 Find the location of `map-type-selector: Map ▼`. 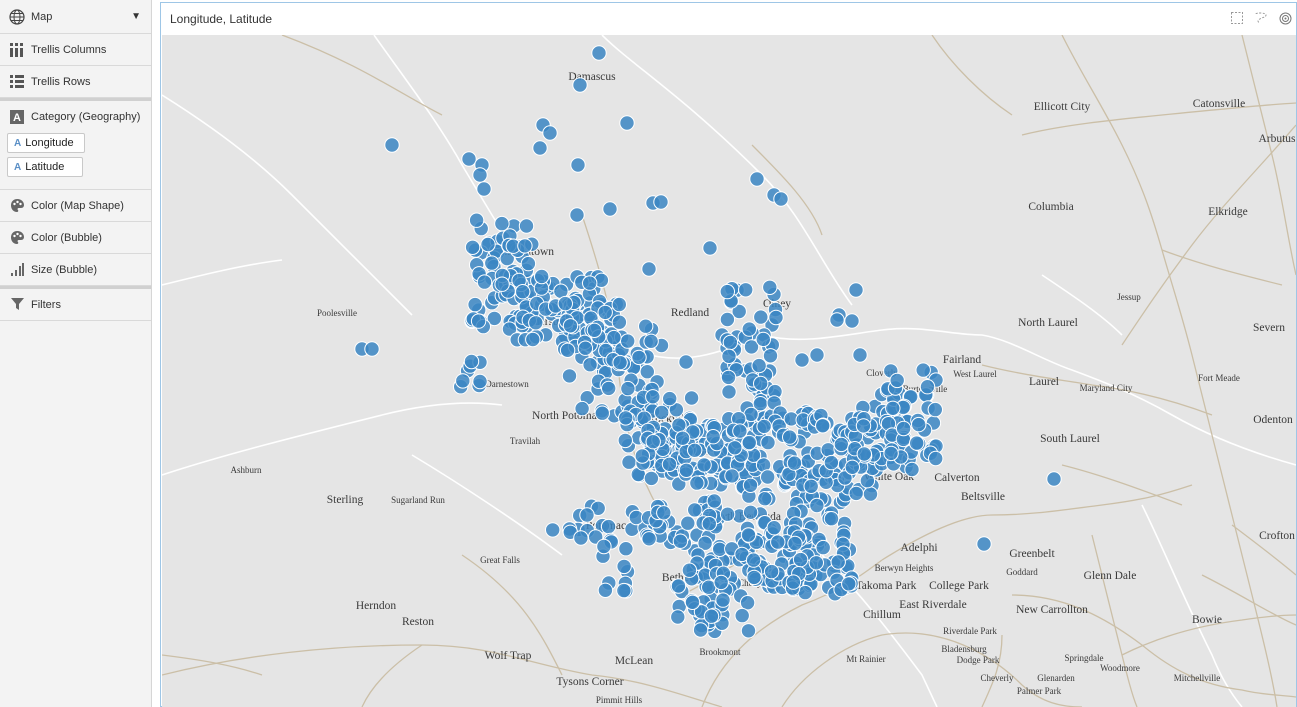

map-type-selector: Map ▼ is located at coordinates (75, 17).